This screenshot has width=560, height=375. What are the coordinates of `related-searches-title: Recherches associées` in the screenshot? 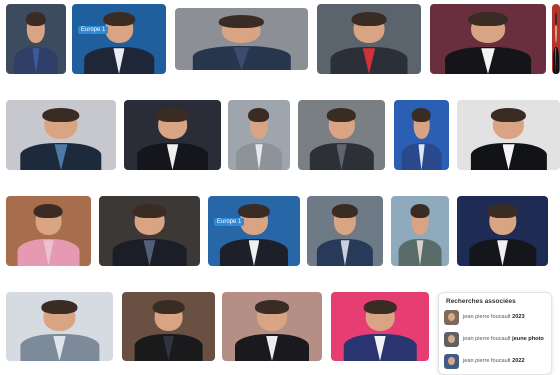 It's located at (481, 301).